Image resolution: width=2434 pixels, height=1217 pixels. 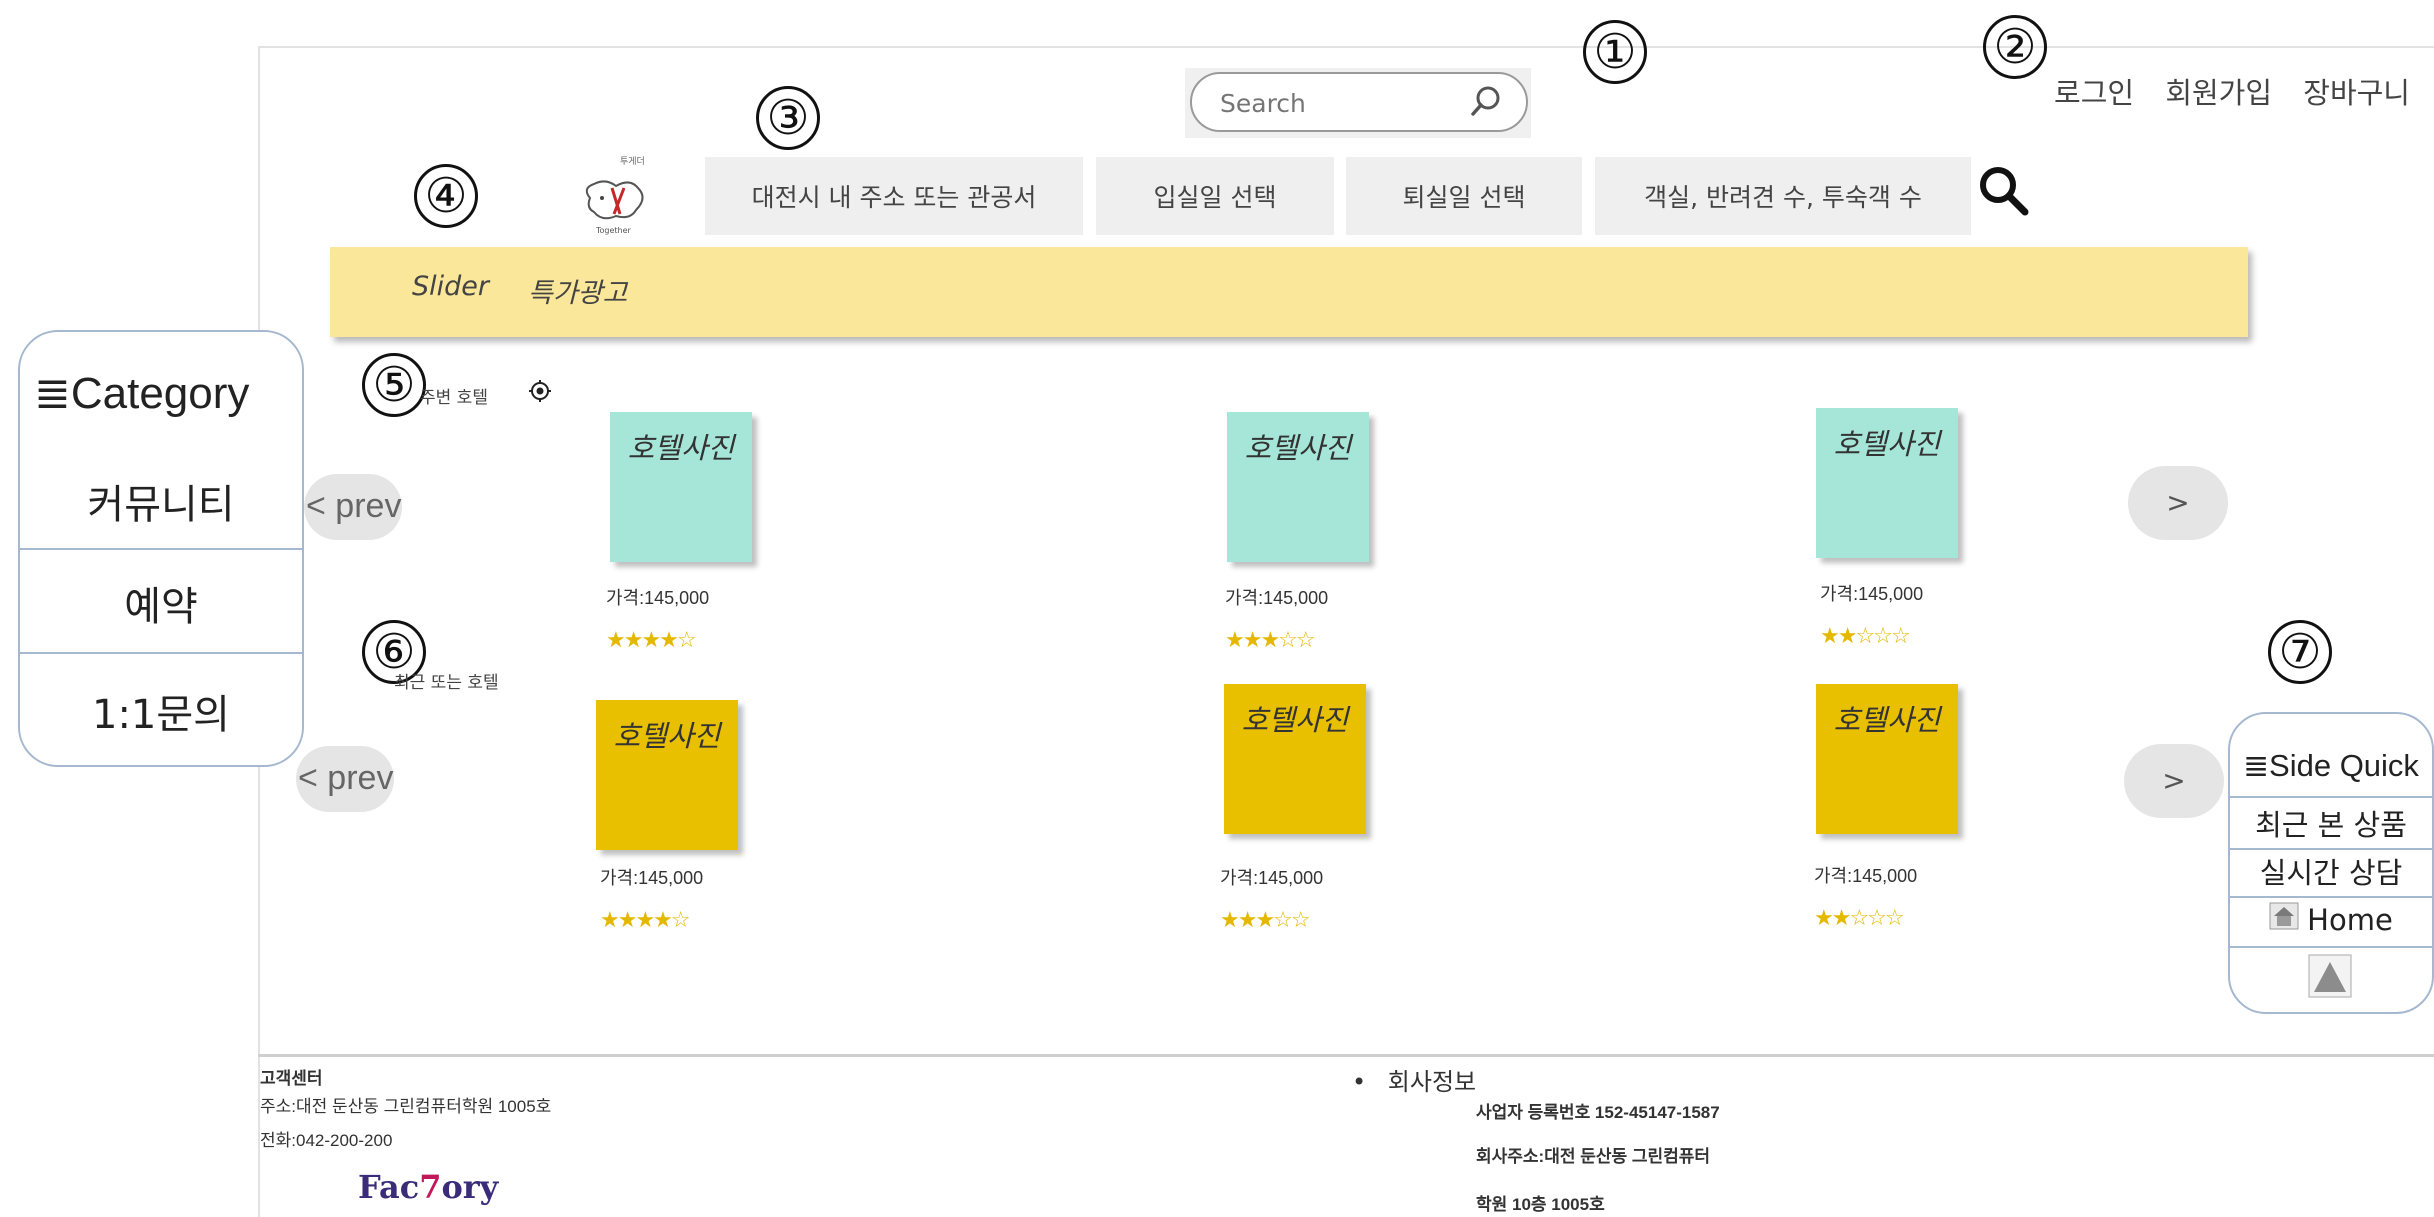 What do you see at coordinates (632, 162) in the screenshot?
I see `logo-text-top: 투게더` at bounding box center [632, 162].